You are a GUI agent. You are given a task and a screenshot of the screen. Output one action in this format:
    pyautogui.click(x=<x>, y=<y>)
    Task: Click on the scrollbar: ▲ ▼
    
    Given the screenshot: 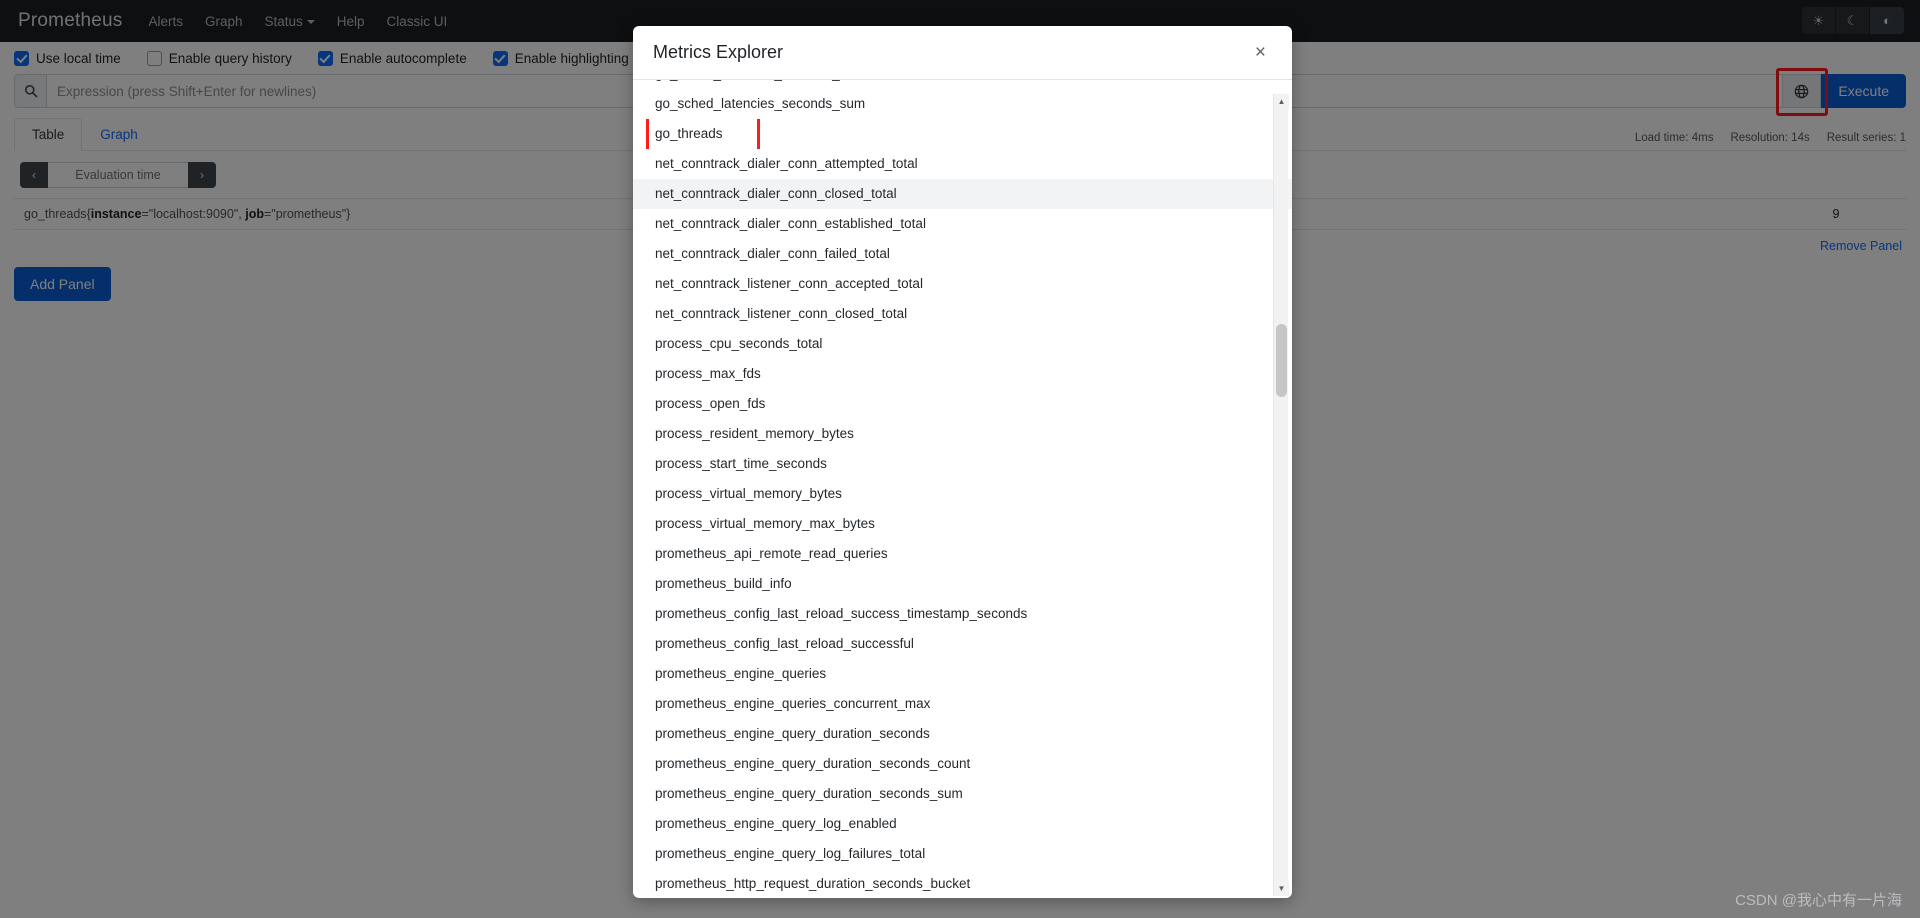 What is the action you would take?
    pyautogui.click(x=1281, y=495)
    